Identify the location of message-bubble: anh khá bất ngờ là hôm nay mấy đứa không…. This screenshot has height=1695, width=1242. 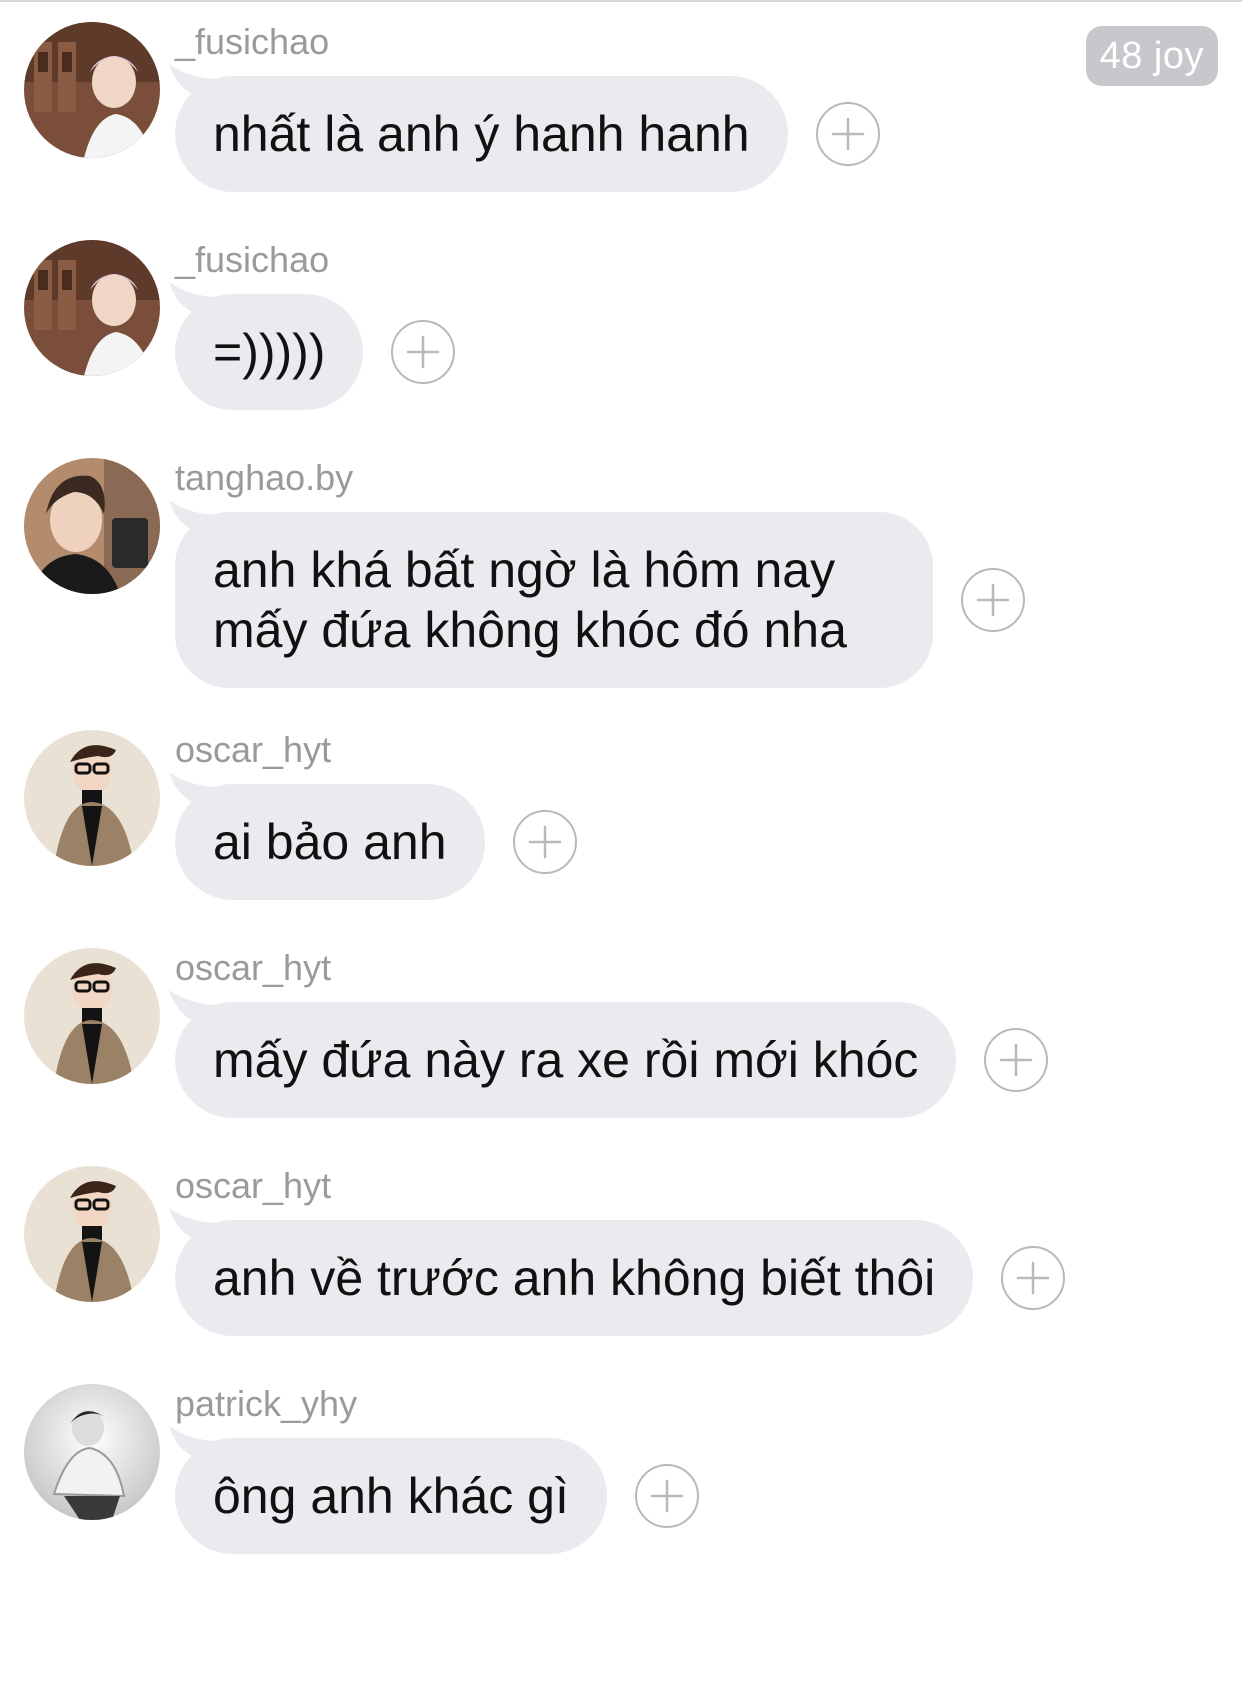
(600, 600).